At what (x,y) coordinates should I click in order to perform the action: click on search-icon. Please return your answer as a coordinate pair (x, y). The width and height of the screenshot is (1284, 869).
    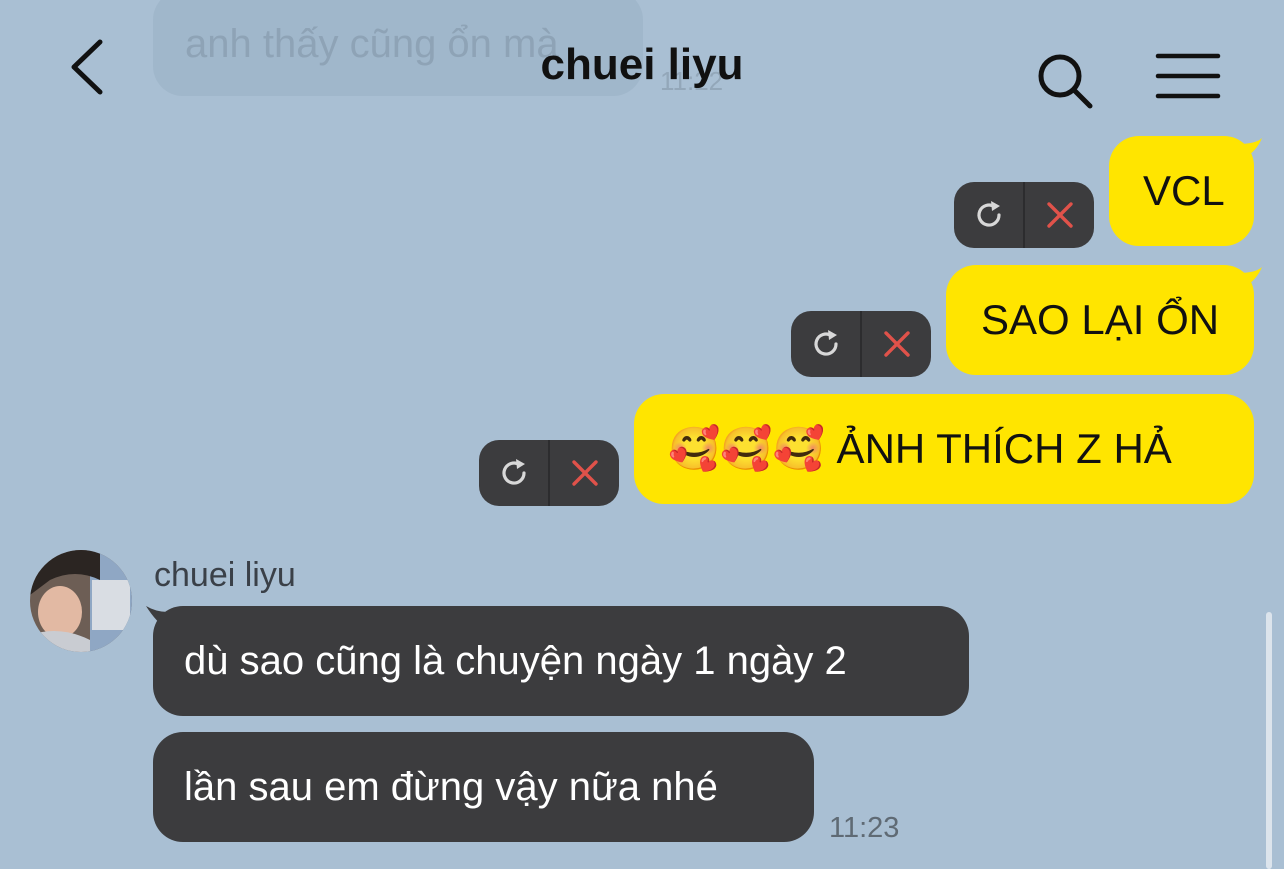
    Looking at the image, I should click on (1065, 81).